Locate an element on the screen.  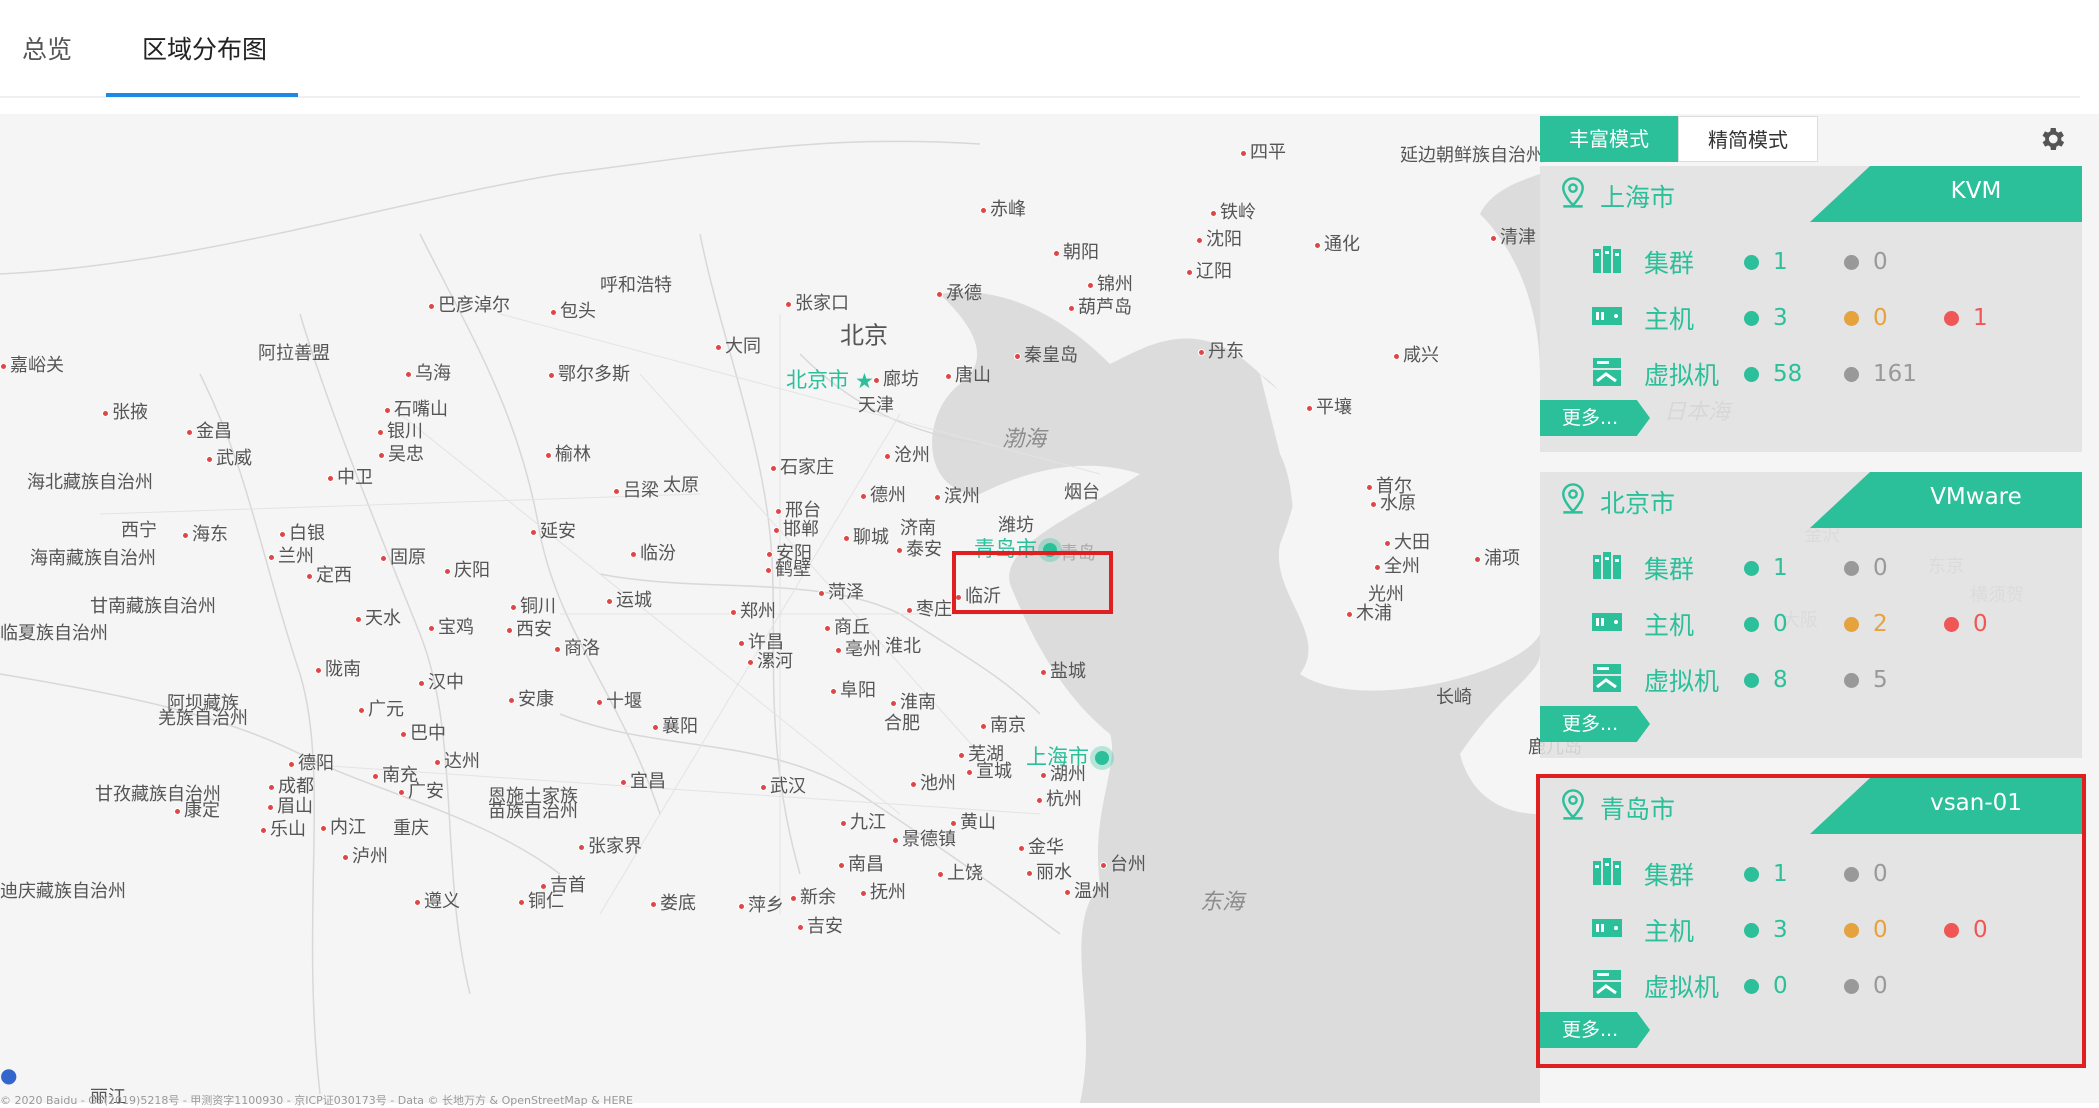
map-city-label: 漯河 is located at coordinates (770, 660).